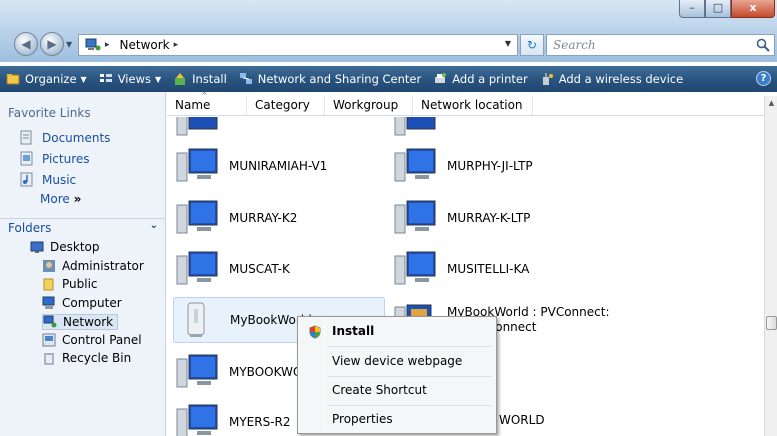 The height and width of the screenshot is (436, 777). I want to click on add-wireless-button: Add a wireless device, so click(611, 79).